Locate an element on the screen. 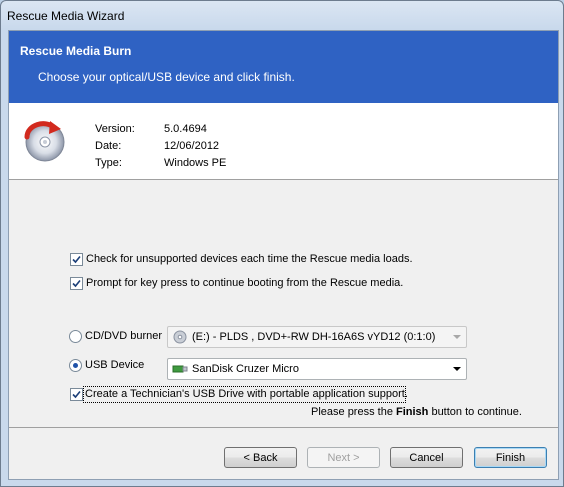 The height and width of the screenshot is (487, 564). info-separator is located at coordinates (283, 179).